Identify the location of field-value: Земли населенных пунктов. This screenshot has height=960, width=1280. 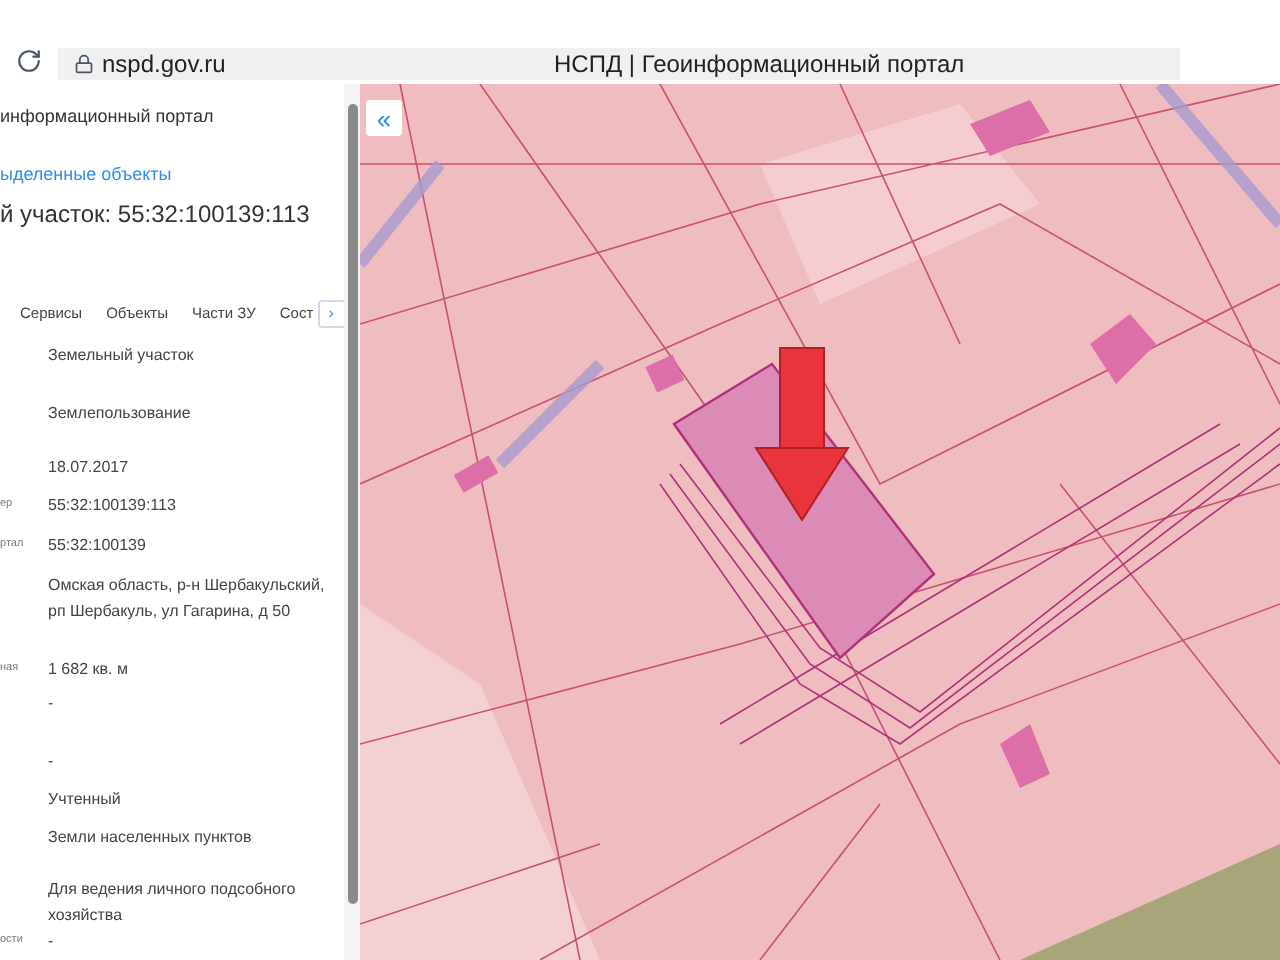
(151, 838).